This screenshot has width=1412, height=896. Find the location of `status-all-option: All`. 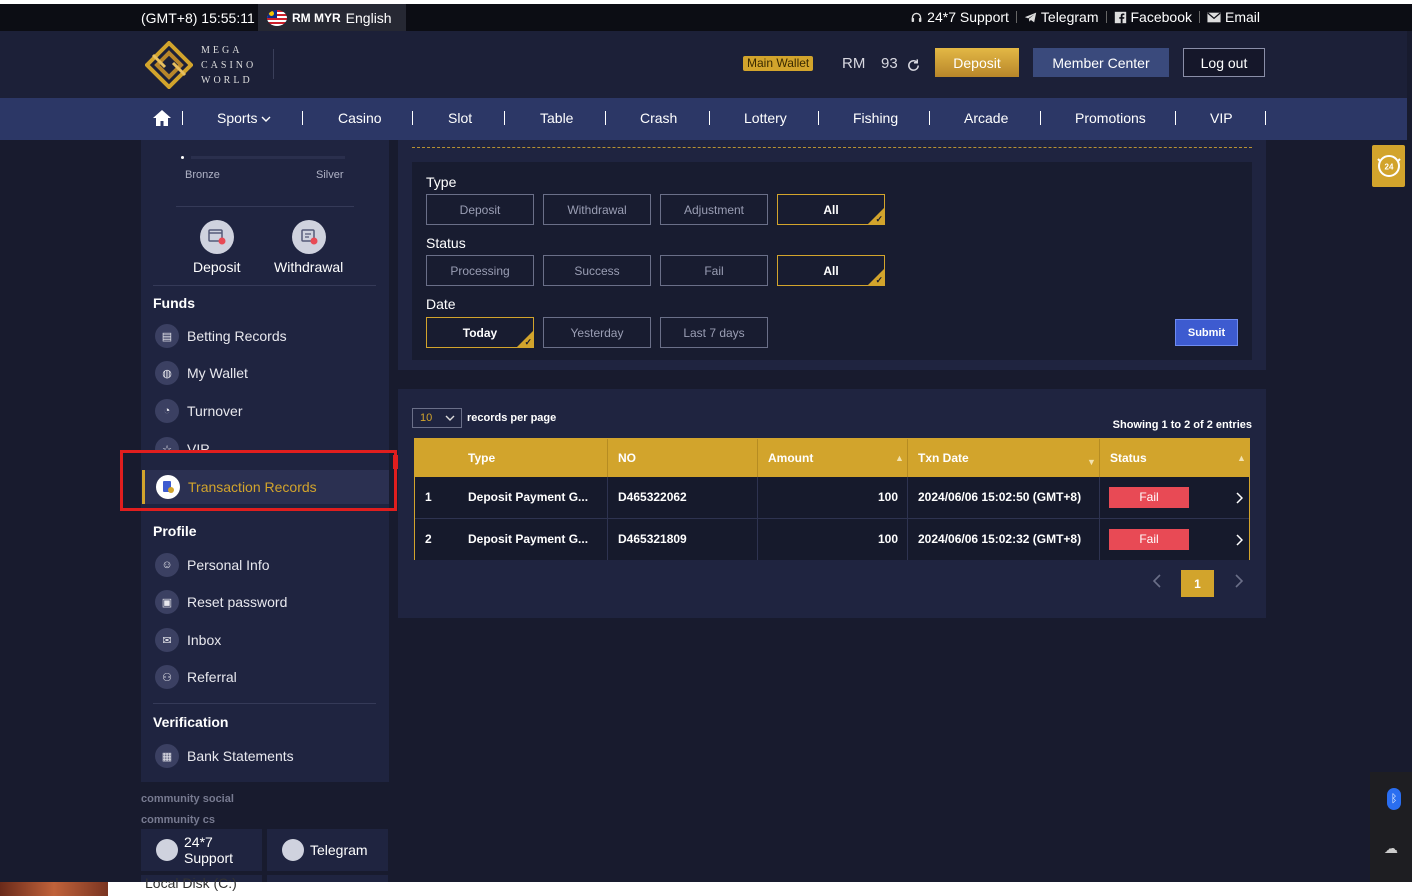

status-all-option: All is located at coordinates (831, 270).